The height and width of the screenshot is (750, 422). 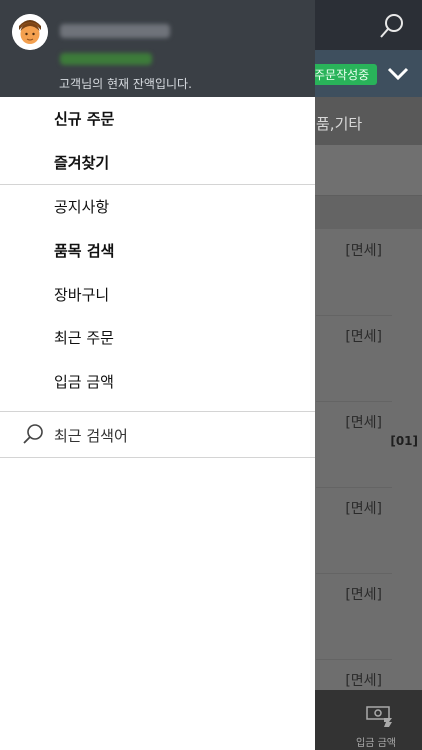 I want to click on recent-search-label: 최근 검색어, so click(x=91, y=435).